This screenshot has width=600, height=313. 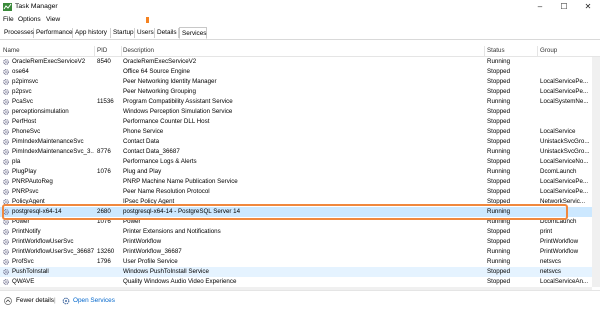 What do you see at coordinates (8, 19) in the screenshot?
I see `menu-file: File` at bounding box center [8, 19].